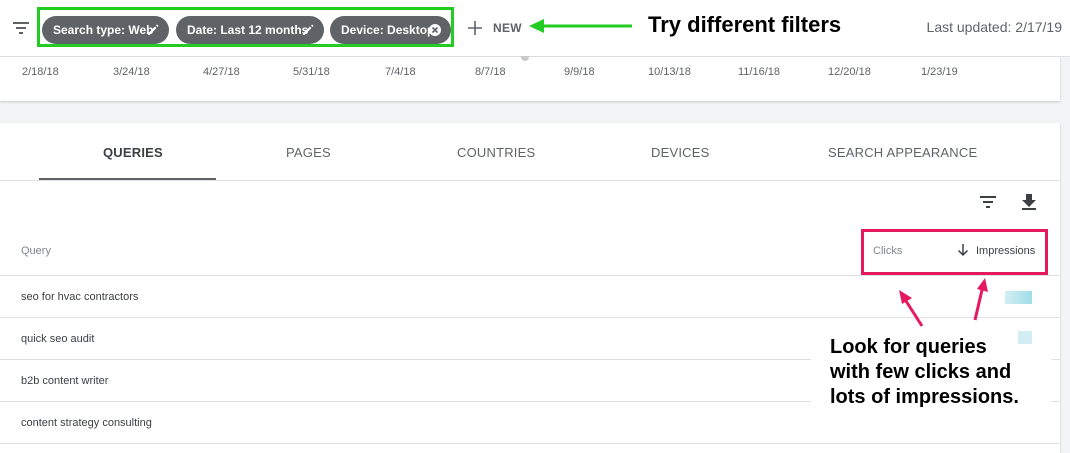  I want to click on green-arrow-annotation, so click(580, 26).